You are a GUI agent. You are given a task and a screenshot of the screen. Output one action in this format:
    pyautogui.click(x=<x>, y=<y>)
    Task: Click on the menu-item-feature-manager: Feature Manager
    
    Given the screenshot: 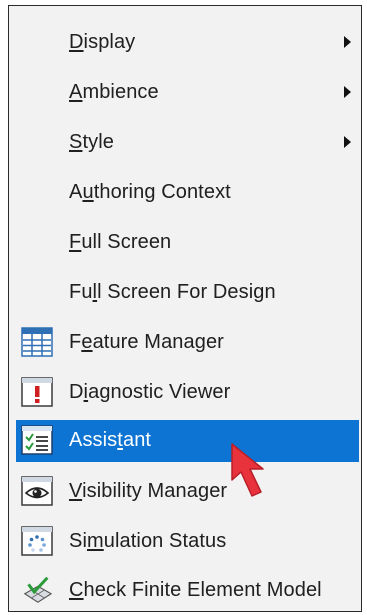 What is the action you would take?
    pyautogui.click(x=187, y=342)
    